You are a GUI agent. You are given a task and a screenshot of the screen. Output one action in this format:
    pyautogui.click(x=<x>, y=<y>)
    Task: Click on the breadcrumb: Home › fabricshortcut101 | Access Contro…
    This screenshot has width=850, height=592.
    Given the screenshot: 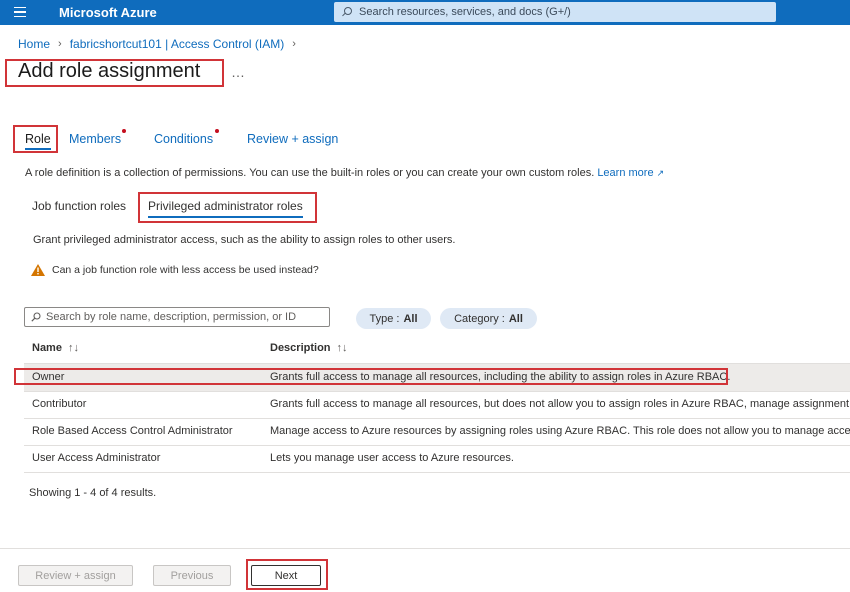 What is the action you would take?
    pyautogui.click(x=157, y=44)
    